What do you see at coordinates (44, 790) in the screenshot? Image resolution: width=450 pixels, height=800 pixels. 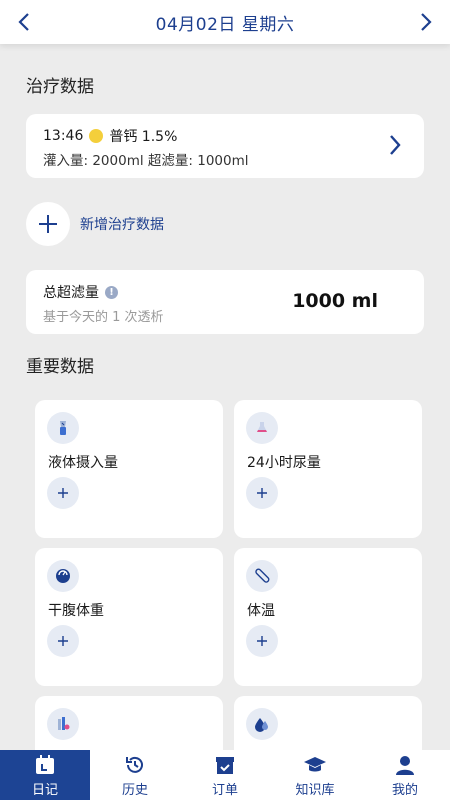 I see `tab-label: 日记` at bounding box center [44, 790].